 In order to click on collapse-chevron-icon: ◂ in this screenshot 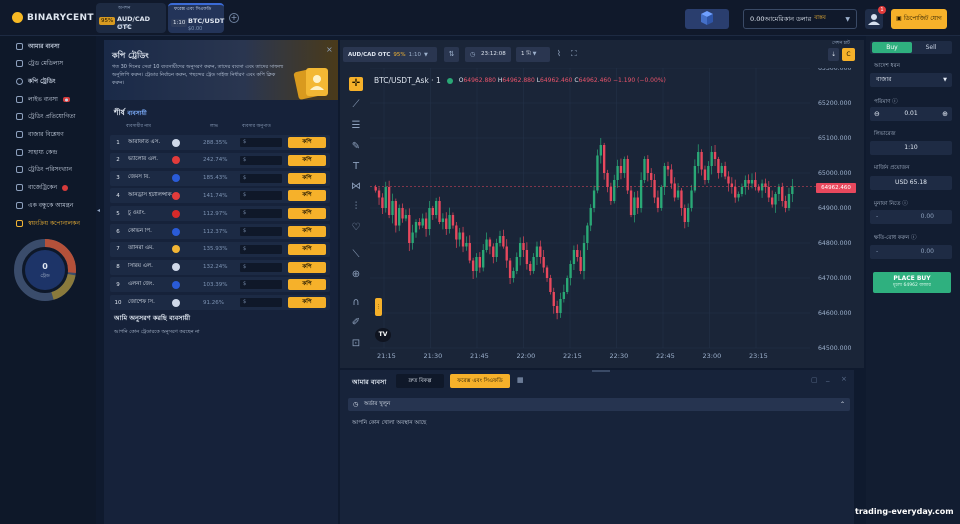, I will do `click(98, 210)`.